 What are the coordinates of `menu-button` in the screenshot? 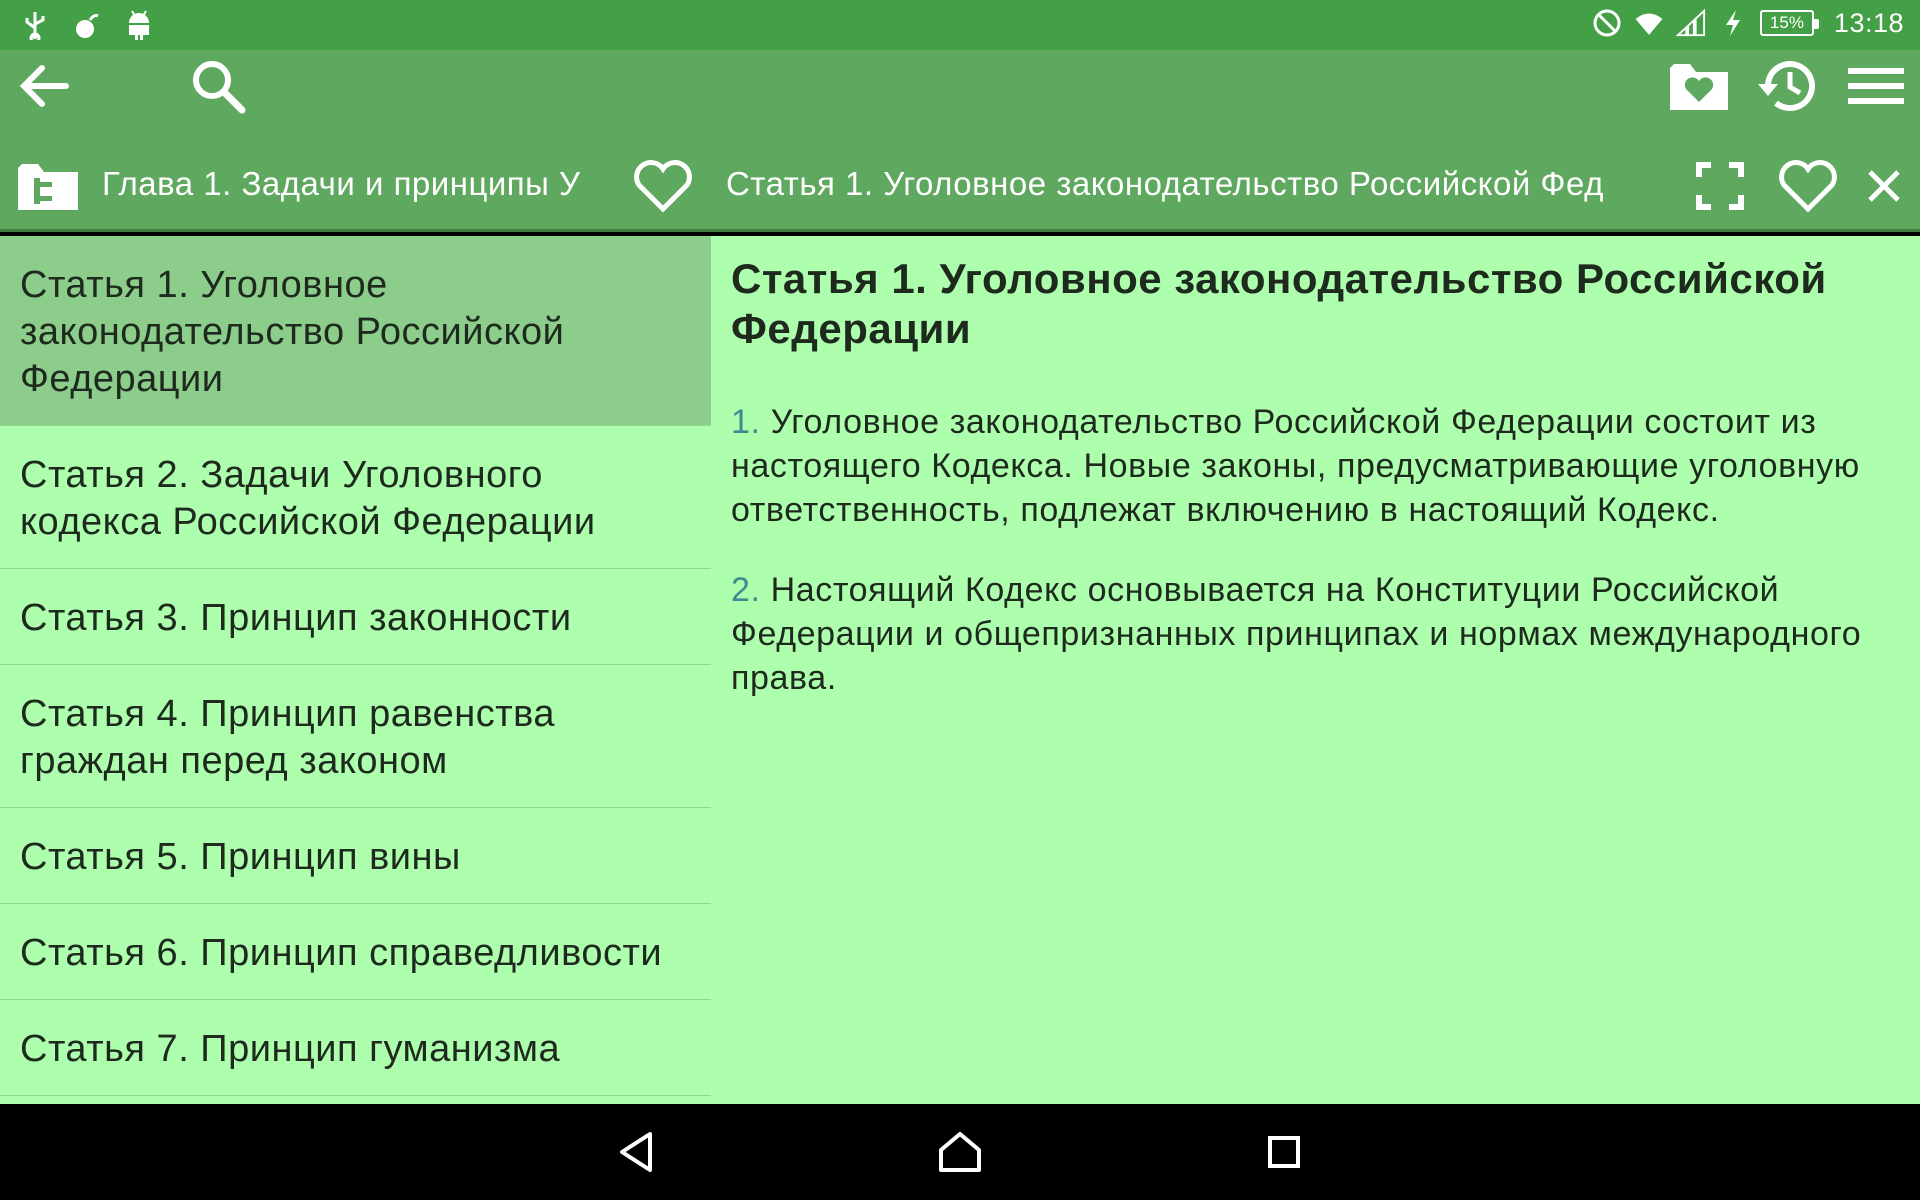 It's located at (1876, 86).